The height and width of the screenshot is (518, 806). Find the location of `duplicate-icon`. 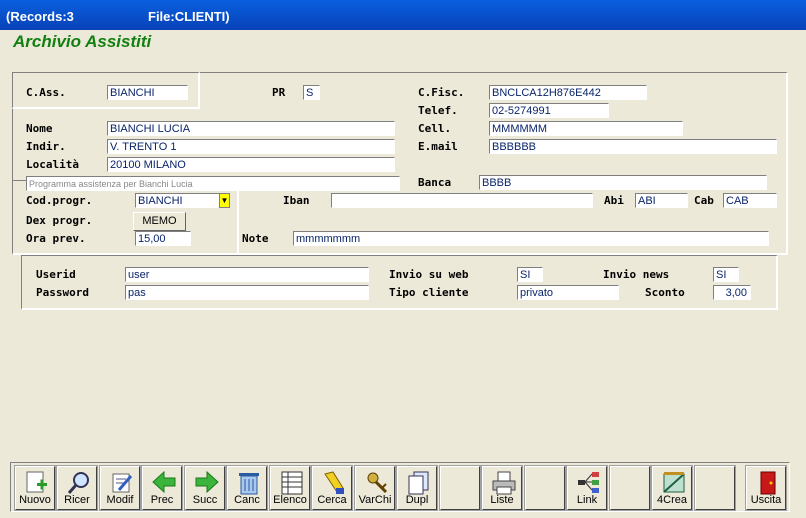

duplicate-icon is located at coordinates (418, 483).